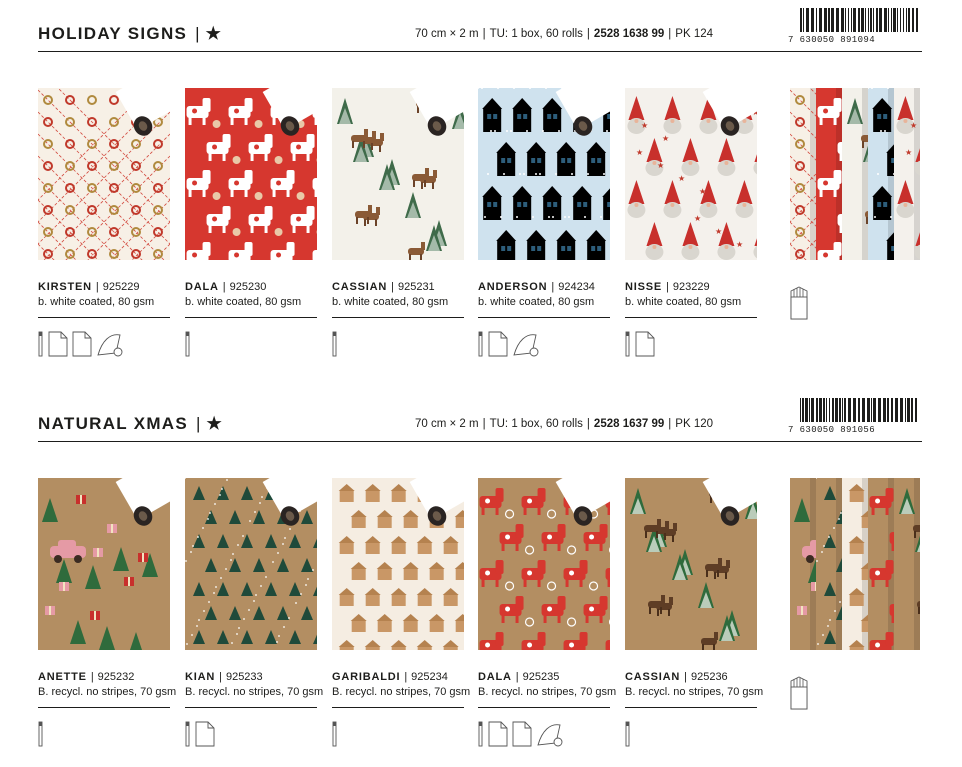 This screenshot has height=767, width=962. Describe the element at coordinates (519, 677) in the screenshot. I see `product-name-line: DALA | 925235` at that location.